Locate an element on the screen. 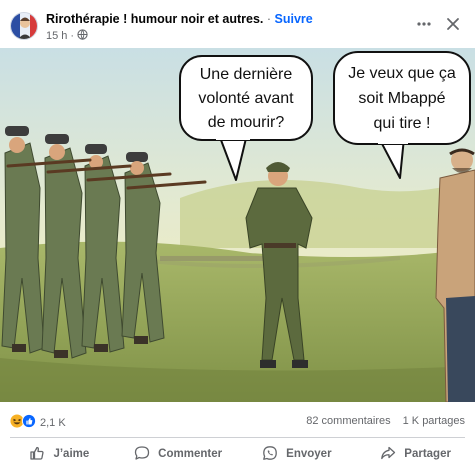 This screenshot has width=475, height=471. comment-button: Commenter is located at coordinates (178, 454).